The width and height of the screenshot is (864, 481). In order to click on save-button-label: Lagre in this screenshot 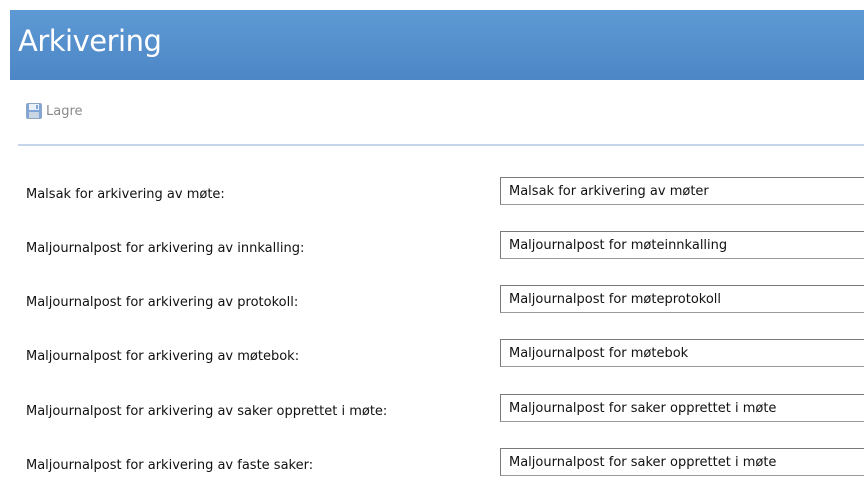, I will do `click(64, 111)`.